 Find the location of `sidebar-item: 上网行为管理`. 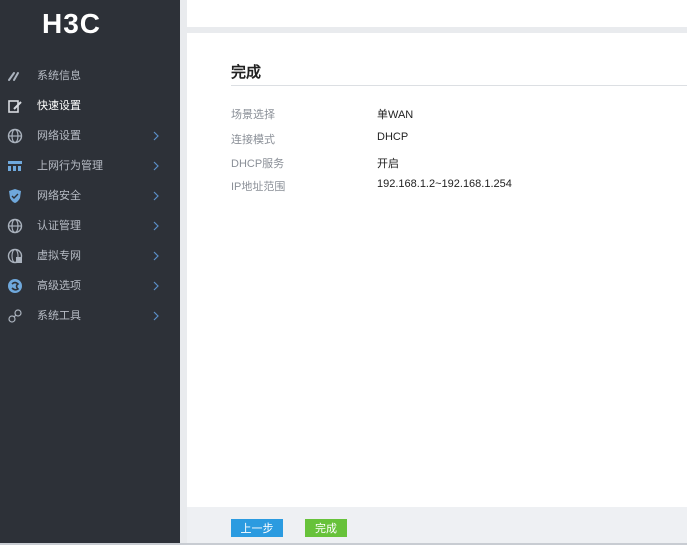

sidebar-item: 上网行为管理 is located at coordinates (90, 167).